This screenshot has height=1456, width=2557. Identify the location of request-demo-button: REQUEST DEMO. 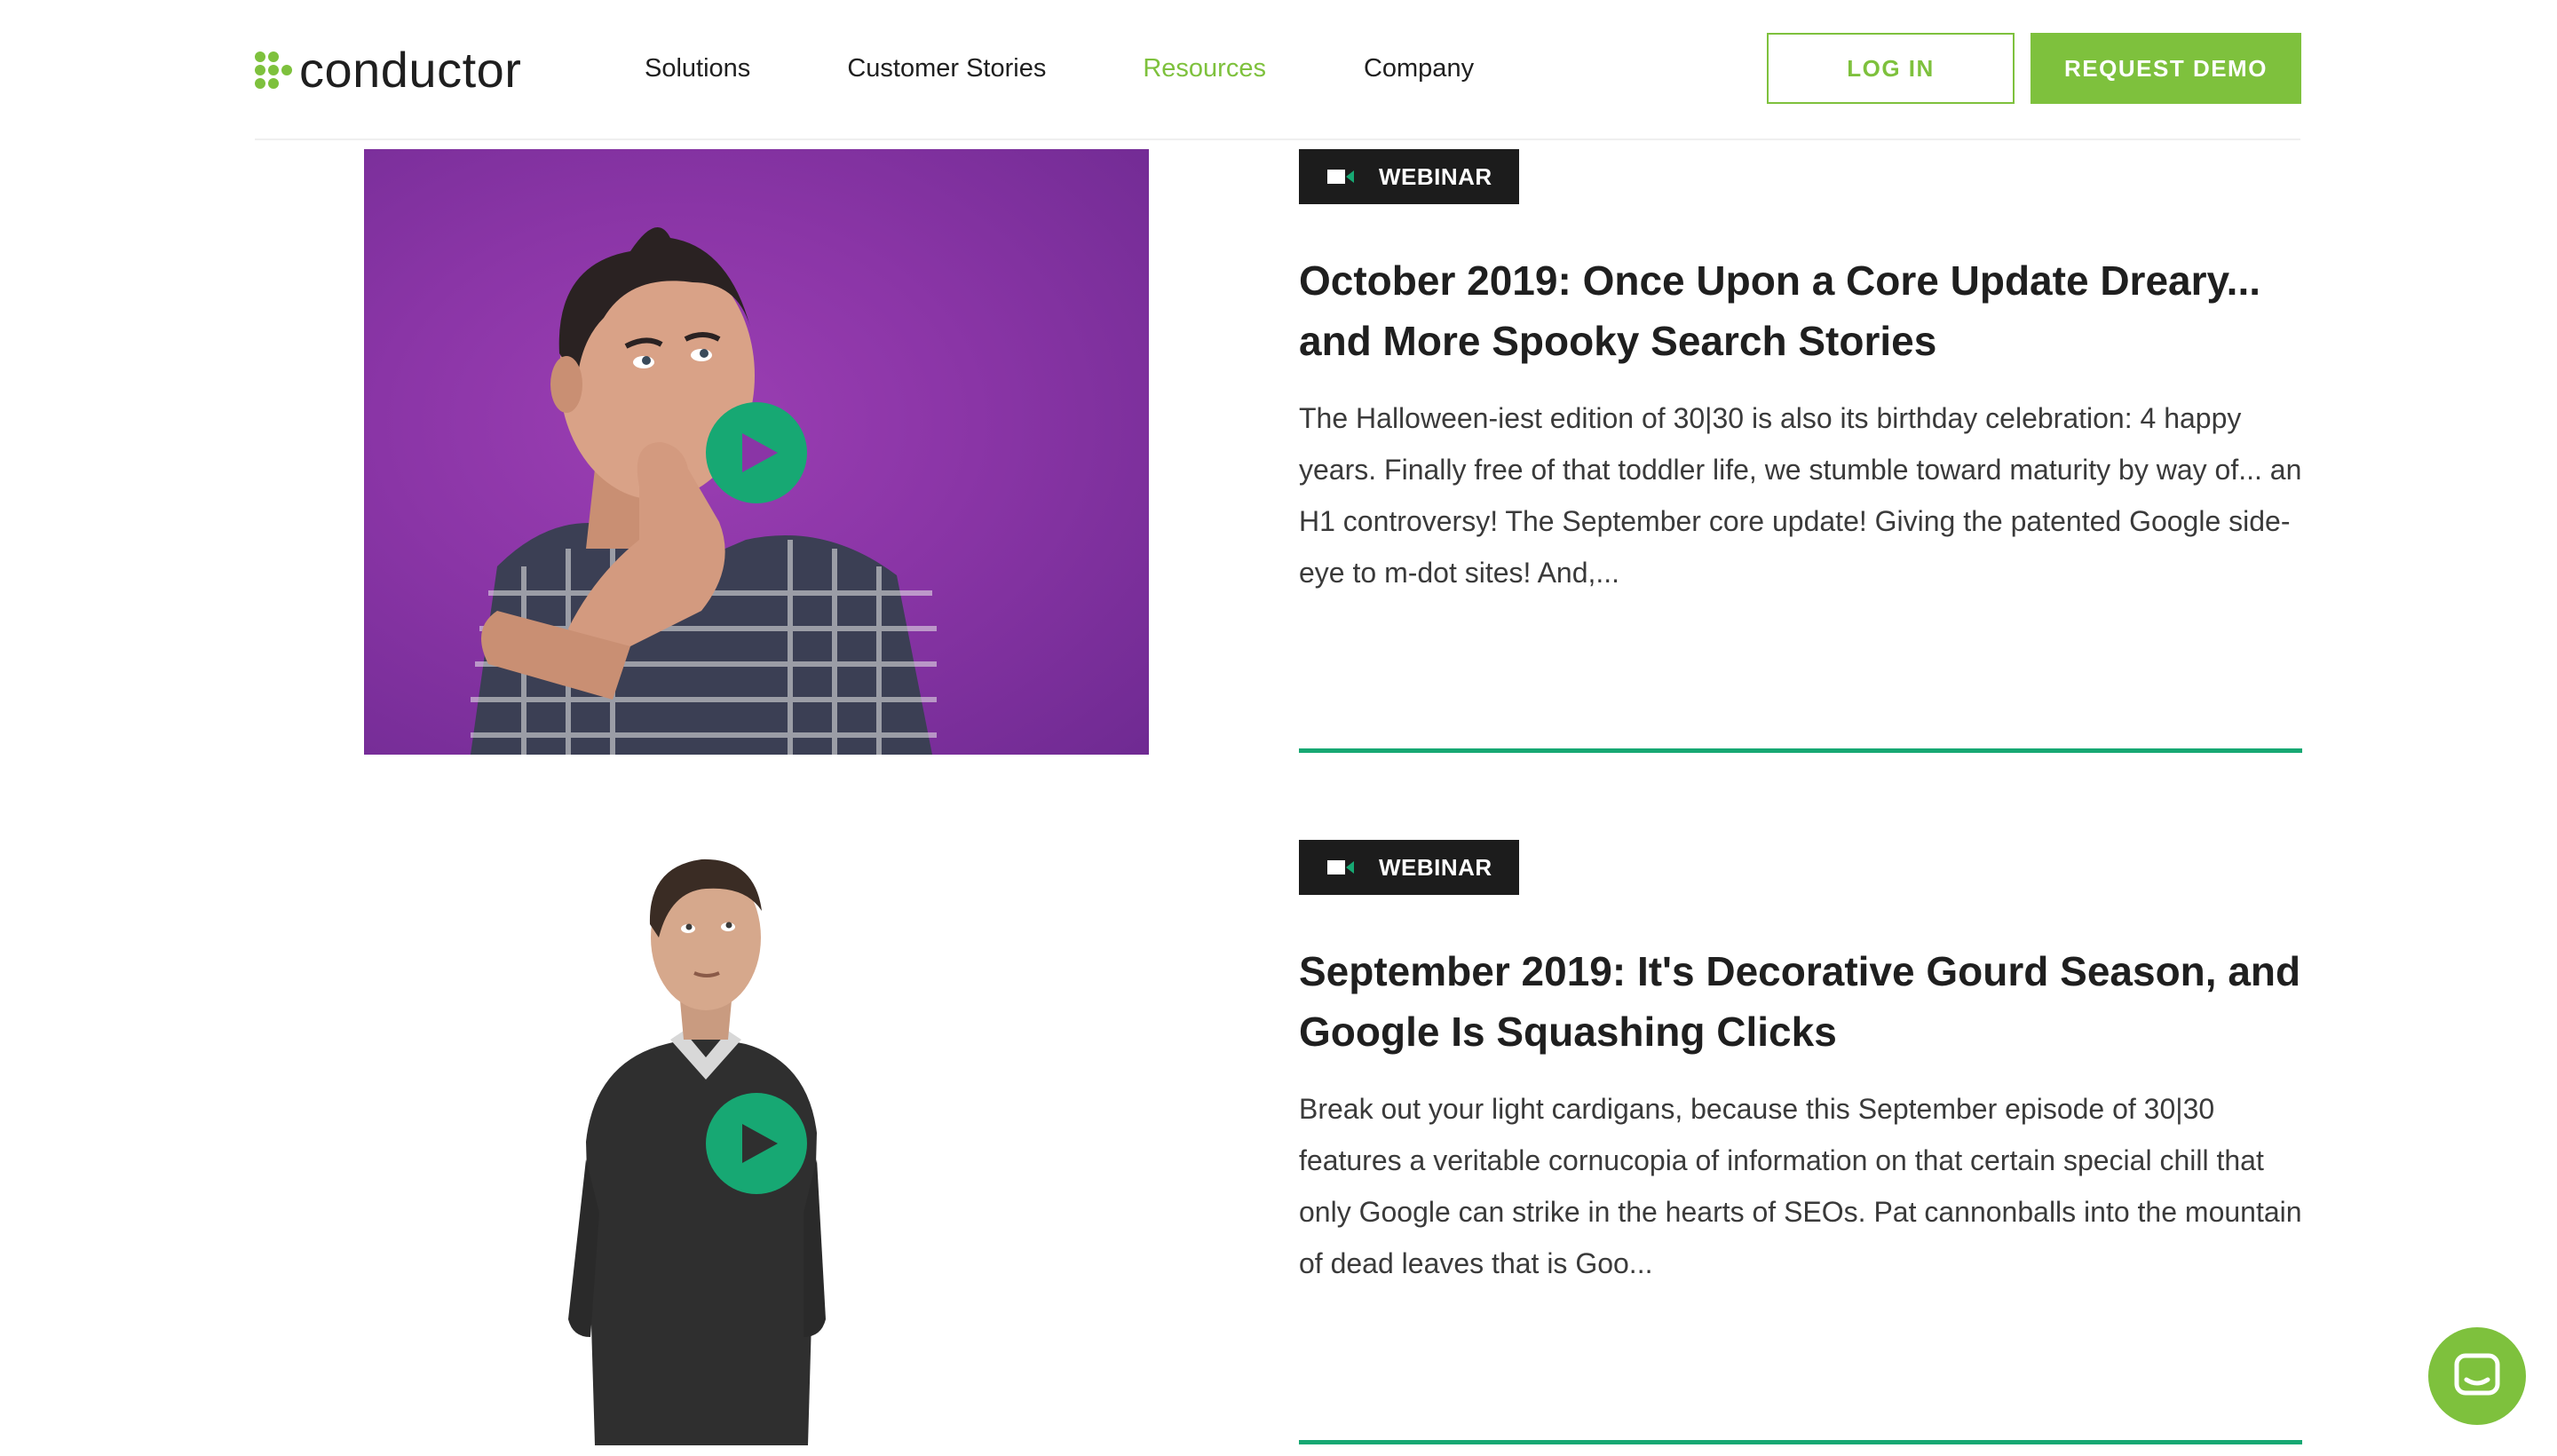
(2166, 68).